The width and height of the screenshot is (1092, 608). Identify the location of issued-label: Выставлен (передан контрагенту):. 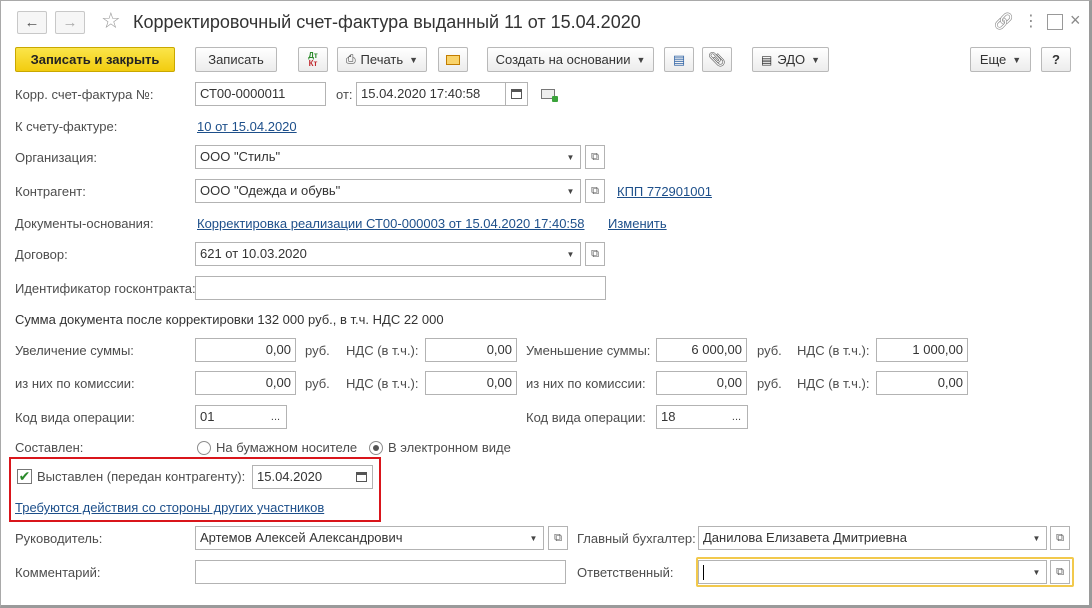
(141, 476).